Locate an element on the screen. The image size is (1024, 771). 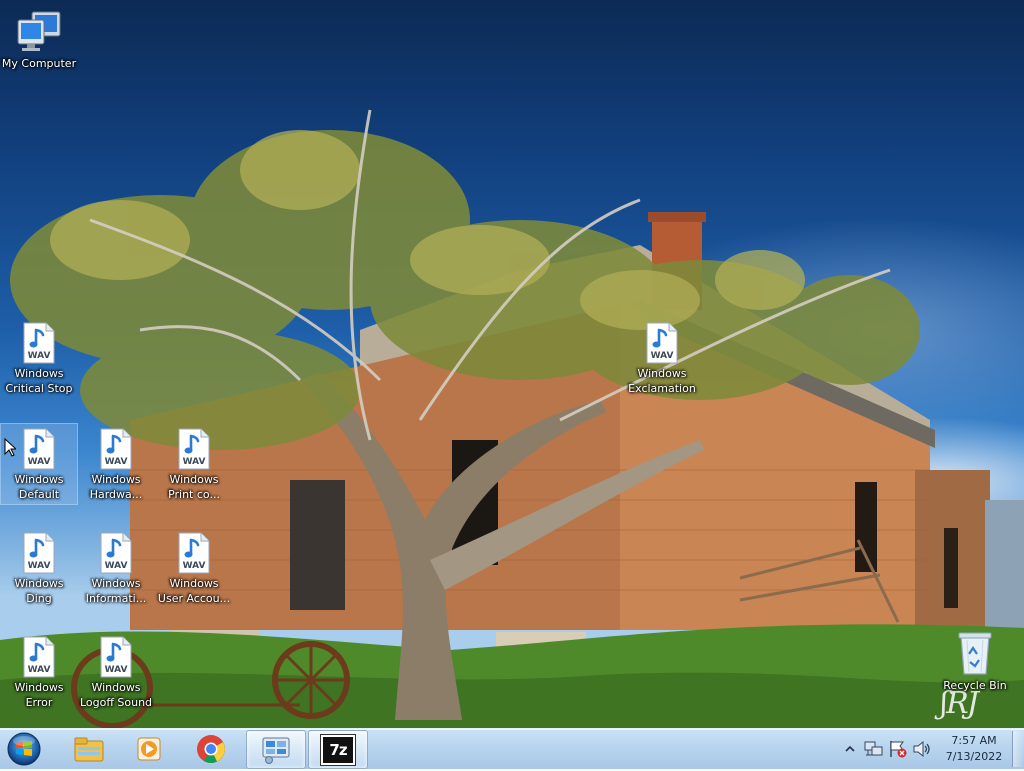
windows-default-wav-icon: WAV Windows Default is located at coordinates (39, 464).